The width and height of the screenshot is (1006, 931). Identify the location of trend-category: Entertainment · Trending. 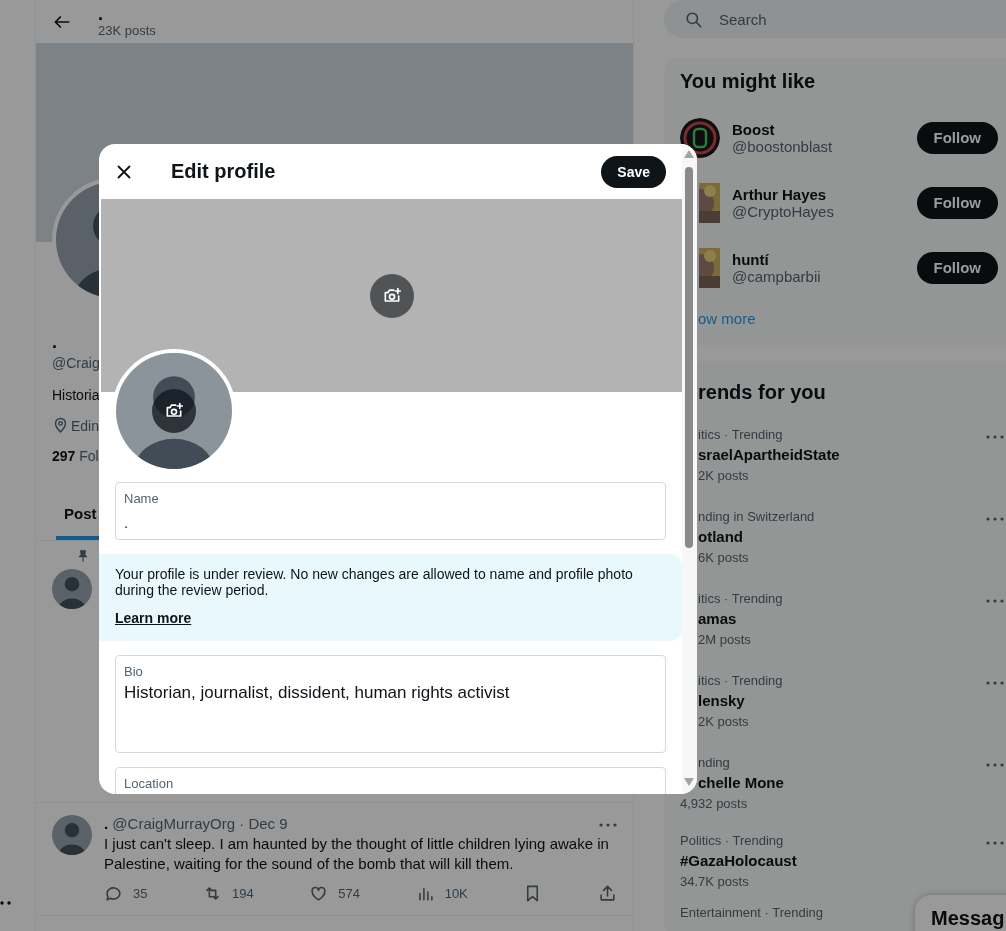
(752, 912).